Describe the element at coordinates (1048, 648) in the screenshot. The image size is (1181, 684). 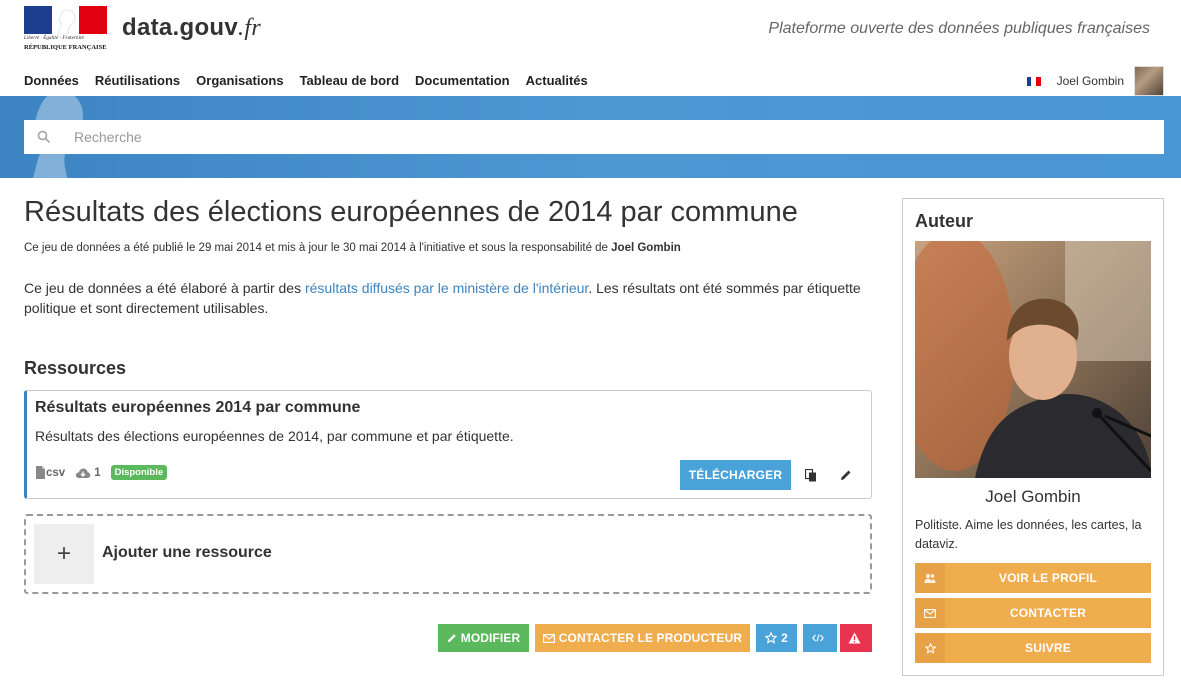
I see `follow-label: SUIVRE` at that location.